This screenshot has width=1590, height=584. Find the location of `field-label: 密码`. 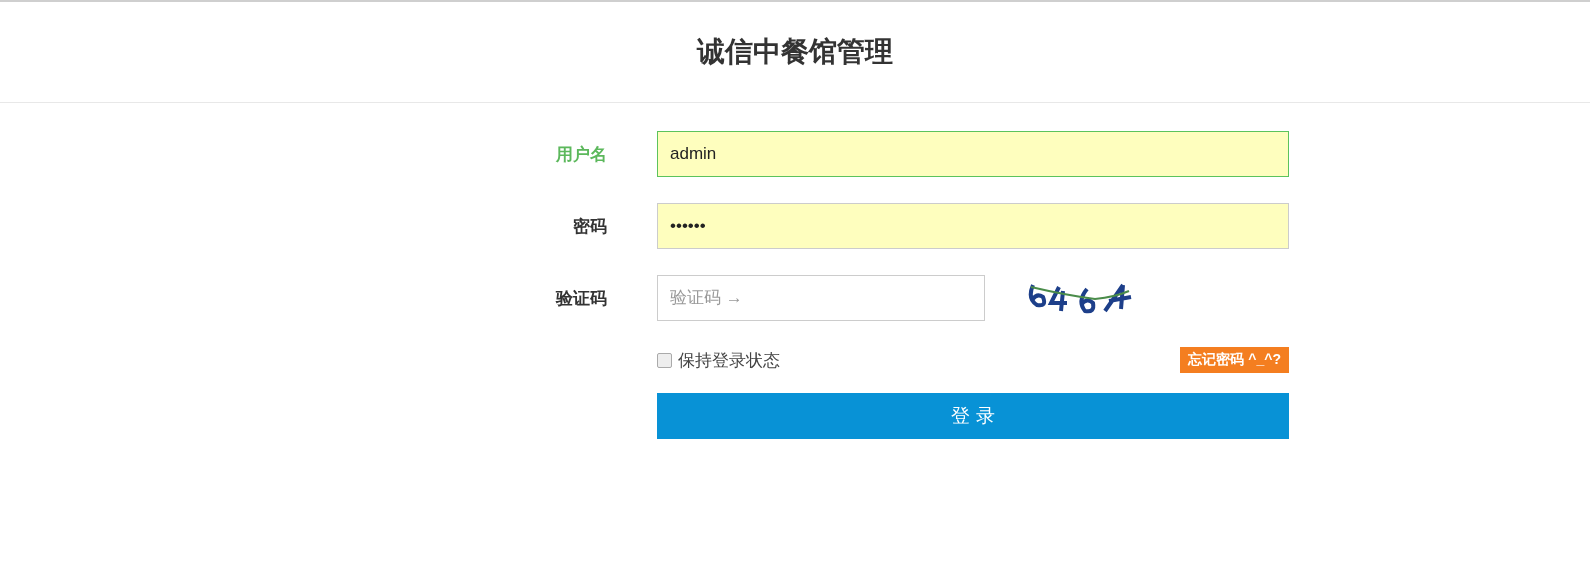

field-label: 密码 is located at coordinates (590, 226).